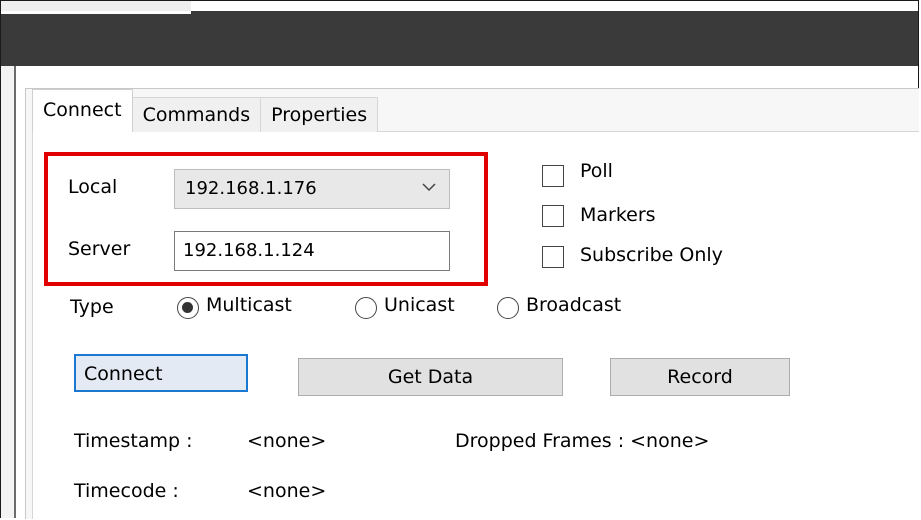 The image size is (921, 520). What do you see at coordinates (553, 257) in the screenshot?
I see `subscribe-only-checkbox` at bounding box center [553, 257].